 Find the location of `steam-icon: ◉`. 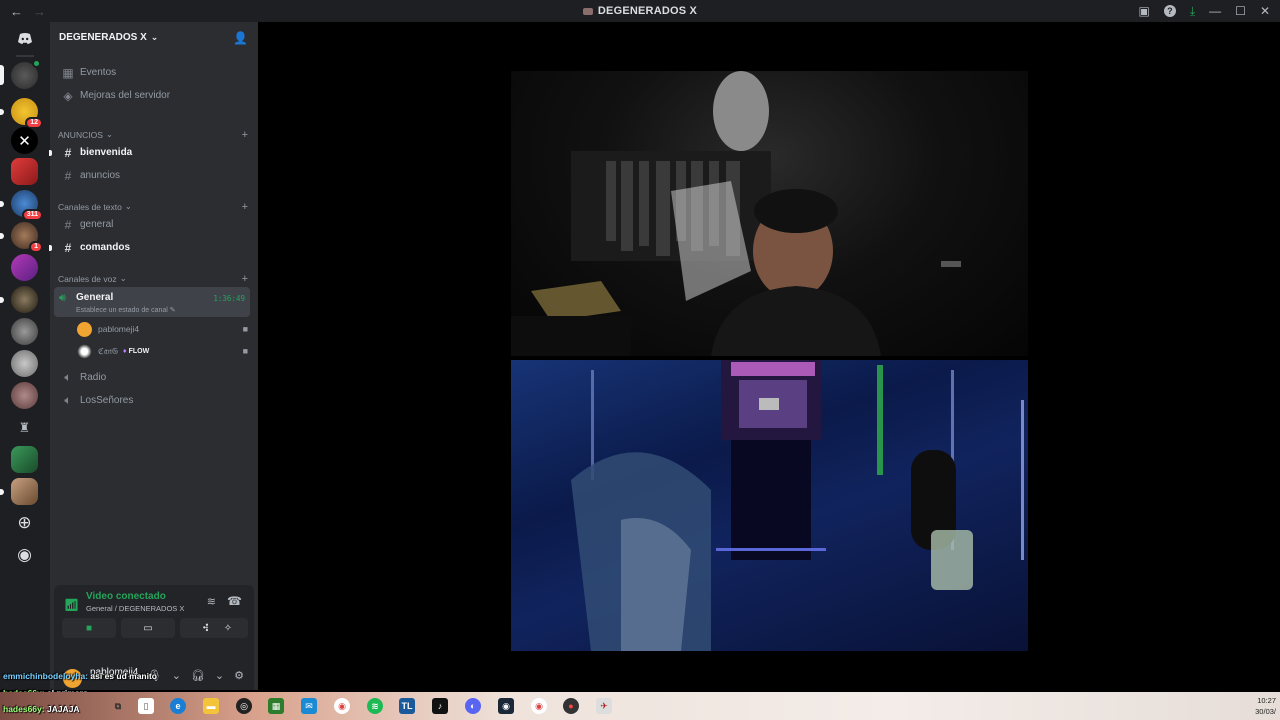

steam-icon: ◉ is located at coordinates (506, 706).